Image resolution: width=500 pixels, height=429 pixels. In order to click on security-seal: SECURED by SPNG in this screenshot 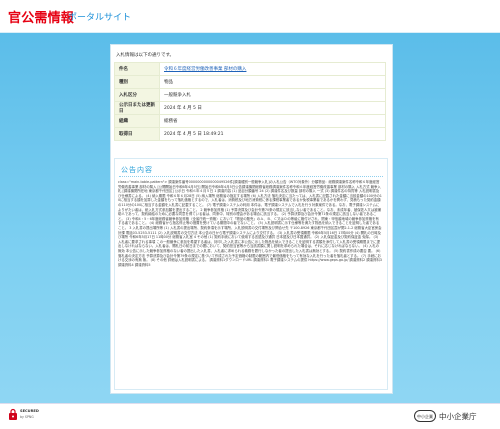, I will do `click(26, 415)`.